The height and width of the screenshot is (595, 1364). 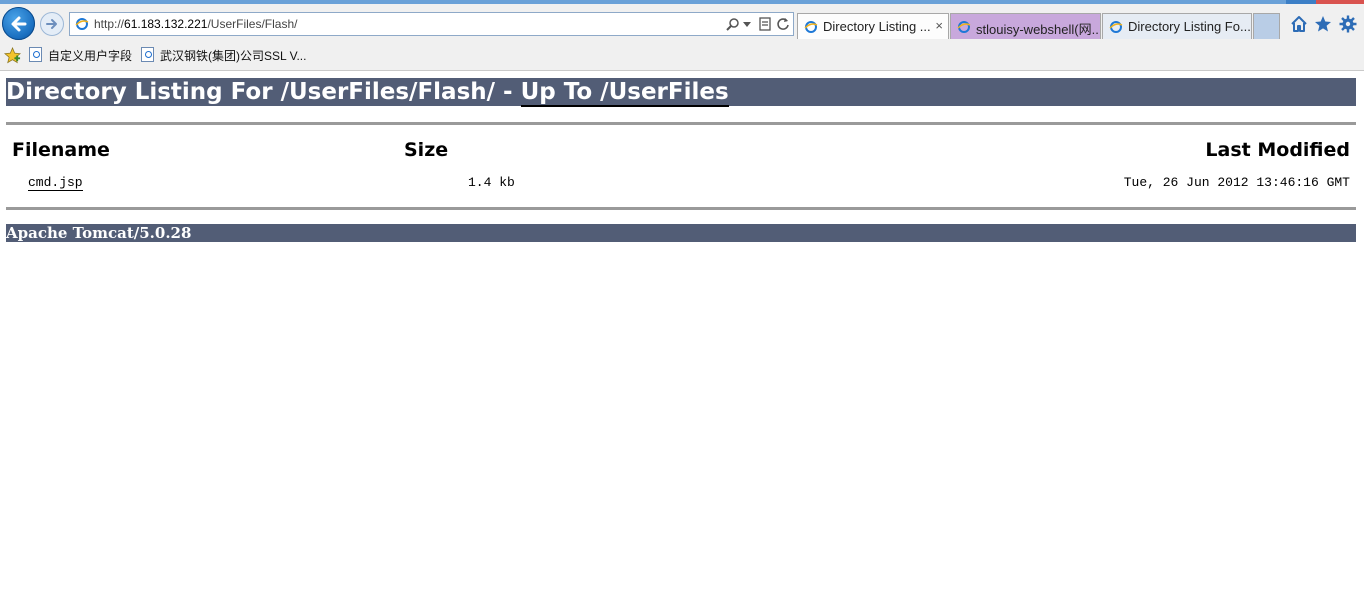 I want to click on favorite-label: 自定义用户字段, so click(x=90, y=56).